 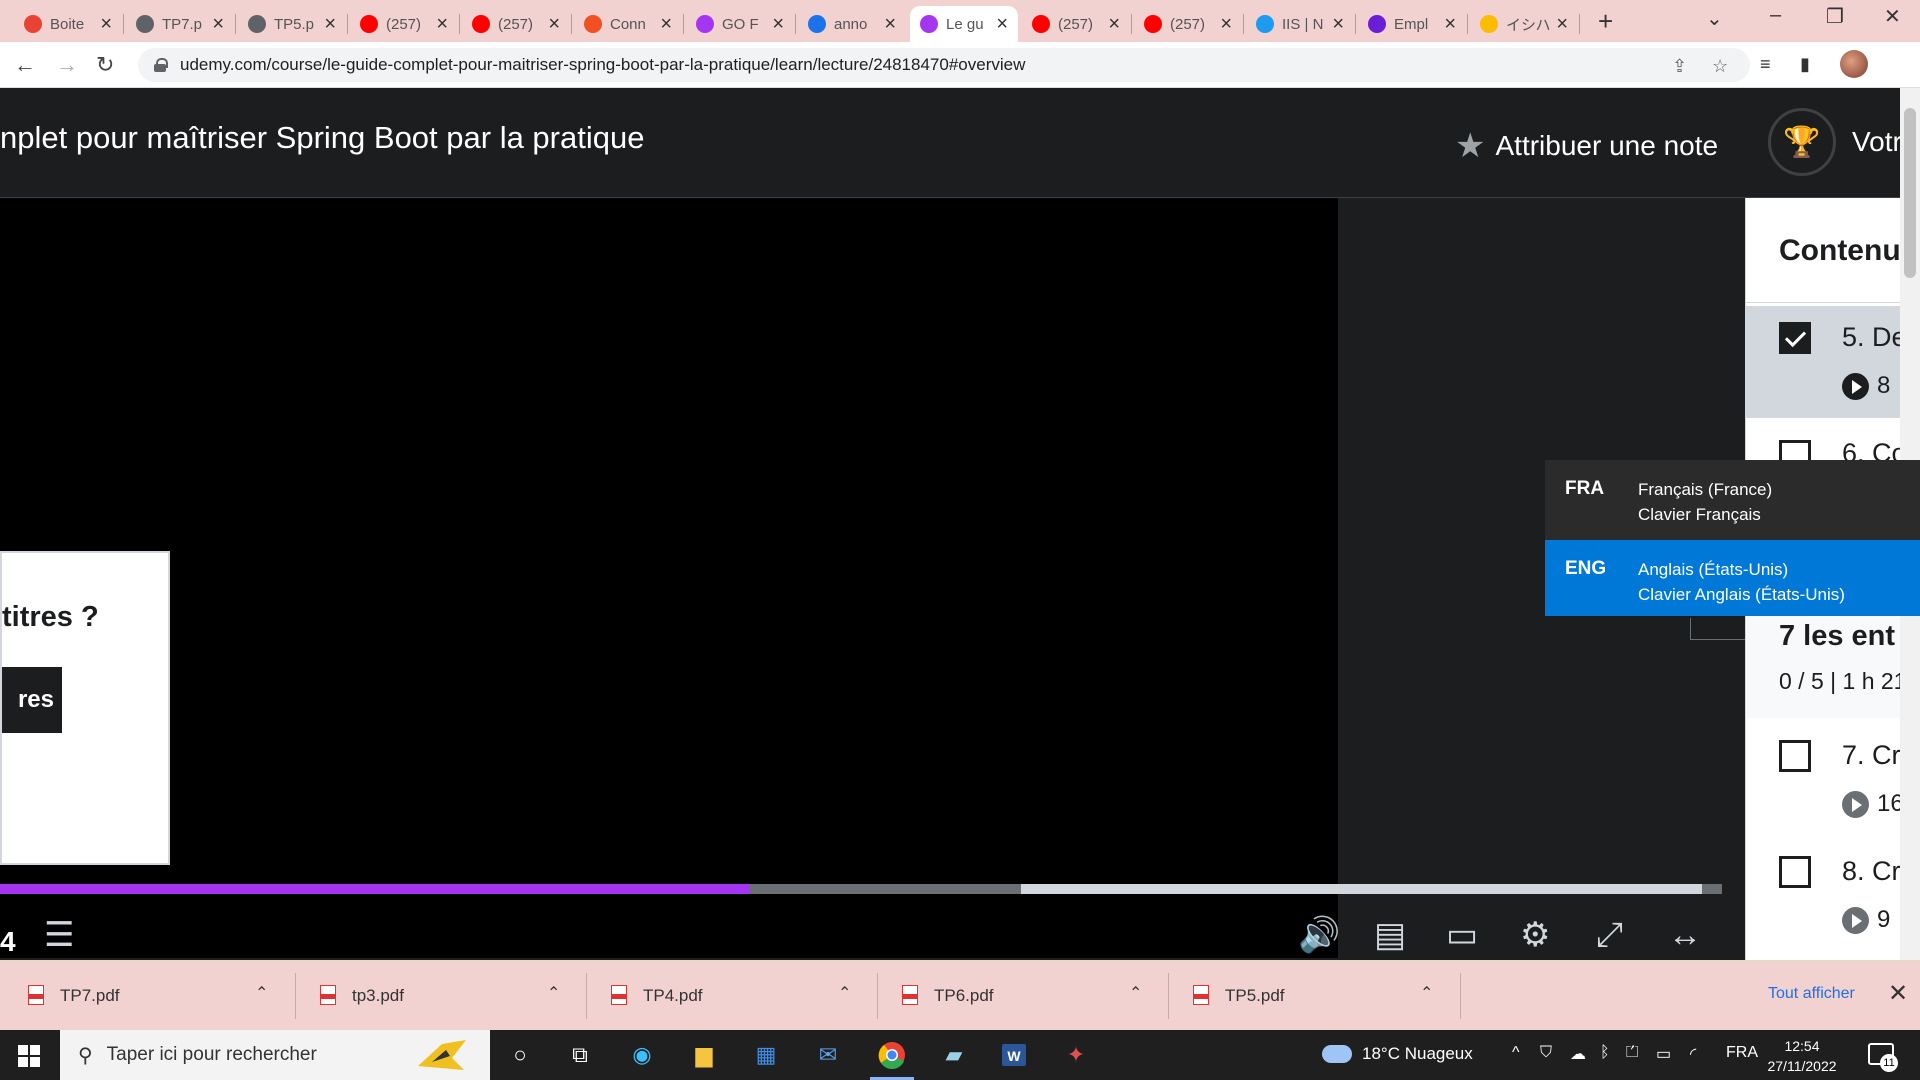 What do you see at coordinates (704, 1055) in the screenshot?
I see `file-explorer-icon: ▆` at bounding box center [704, 1055].